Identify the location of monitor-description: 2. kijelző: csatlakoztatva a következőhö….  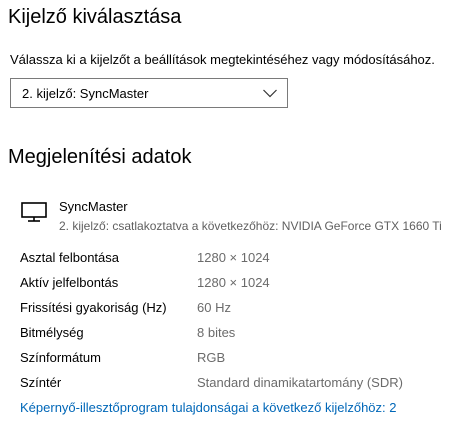
(250, 226).